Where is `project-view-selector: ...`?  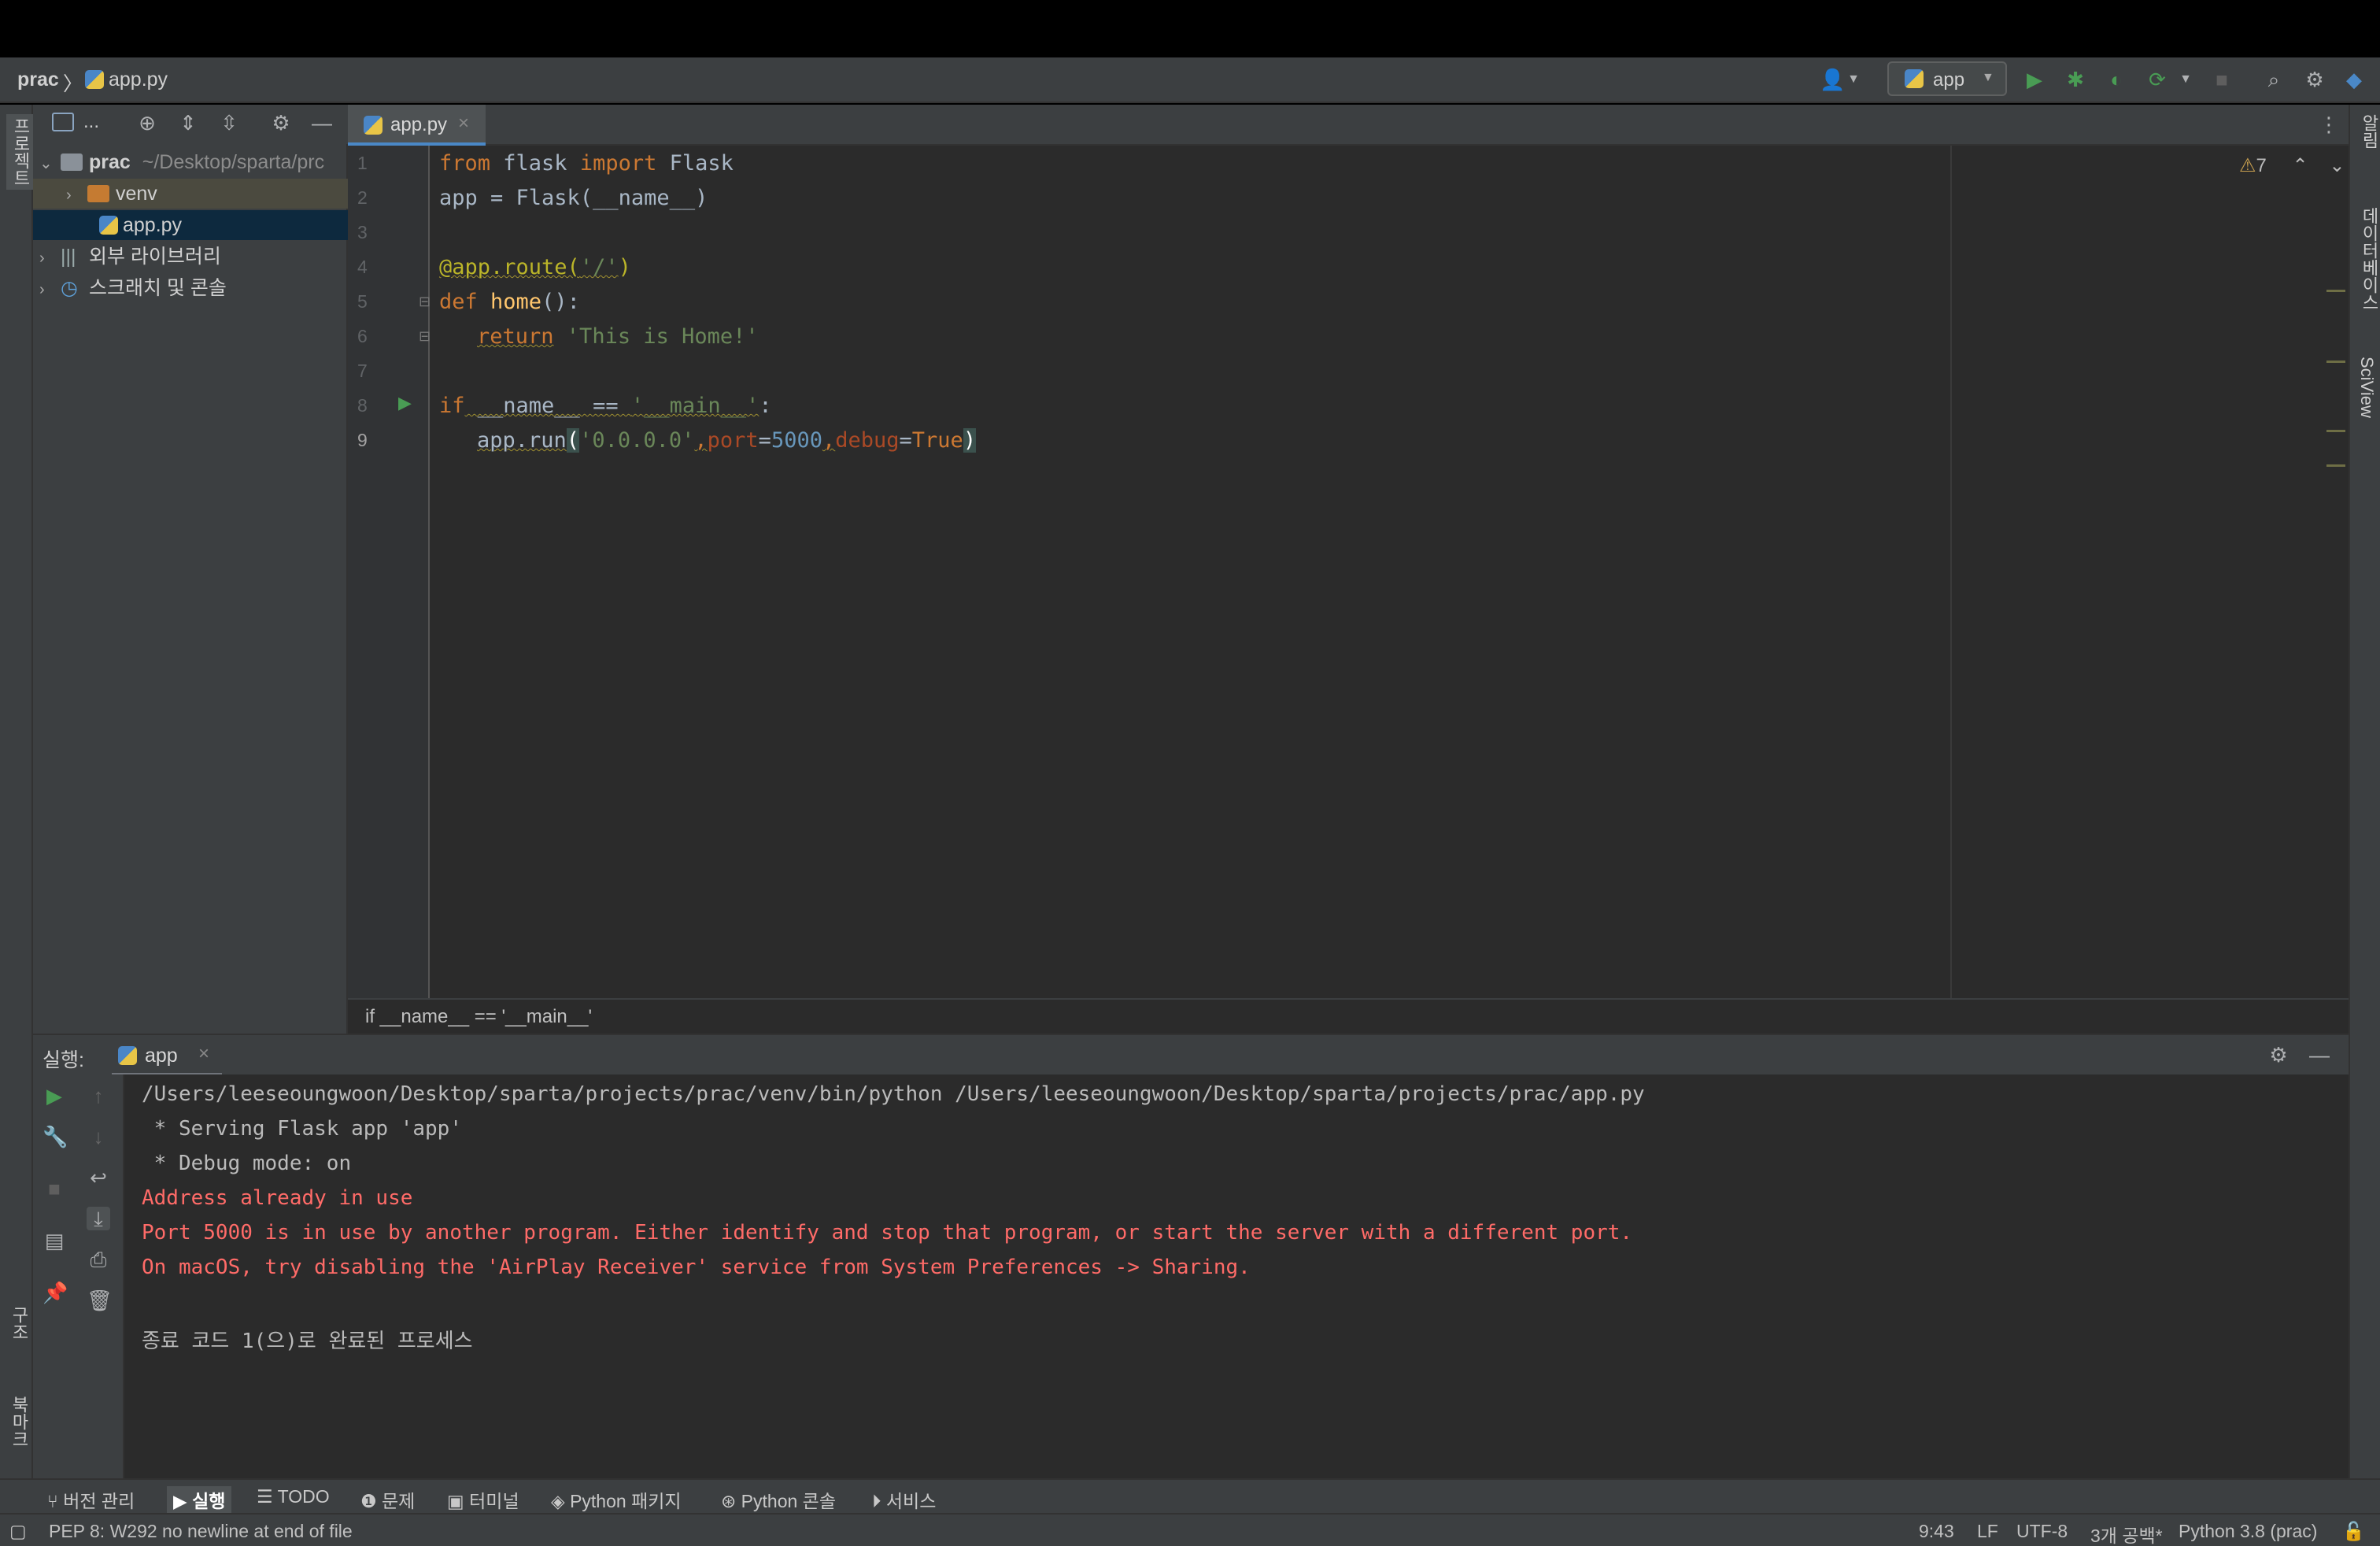 project-view-selector: ... is located at coordinates (91, 122).